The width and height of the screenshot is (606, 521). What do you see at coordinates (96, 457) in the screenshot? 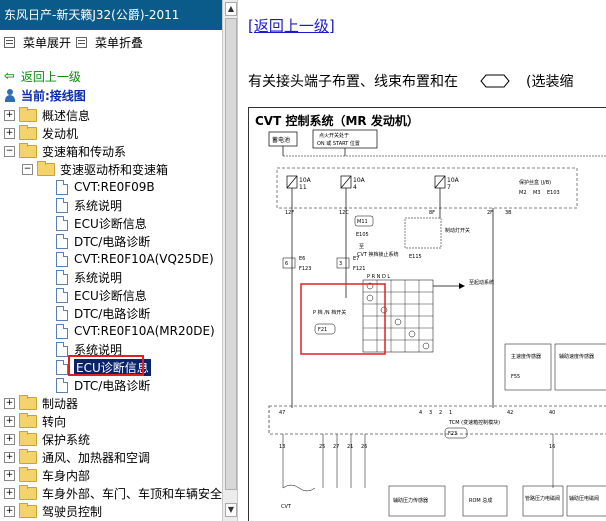
I see `tree-label: 通风、加热器和空调` at bounding box center [96, 457].